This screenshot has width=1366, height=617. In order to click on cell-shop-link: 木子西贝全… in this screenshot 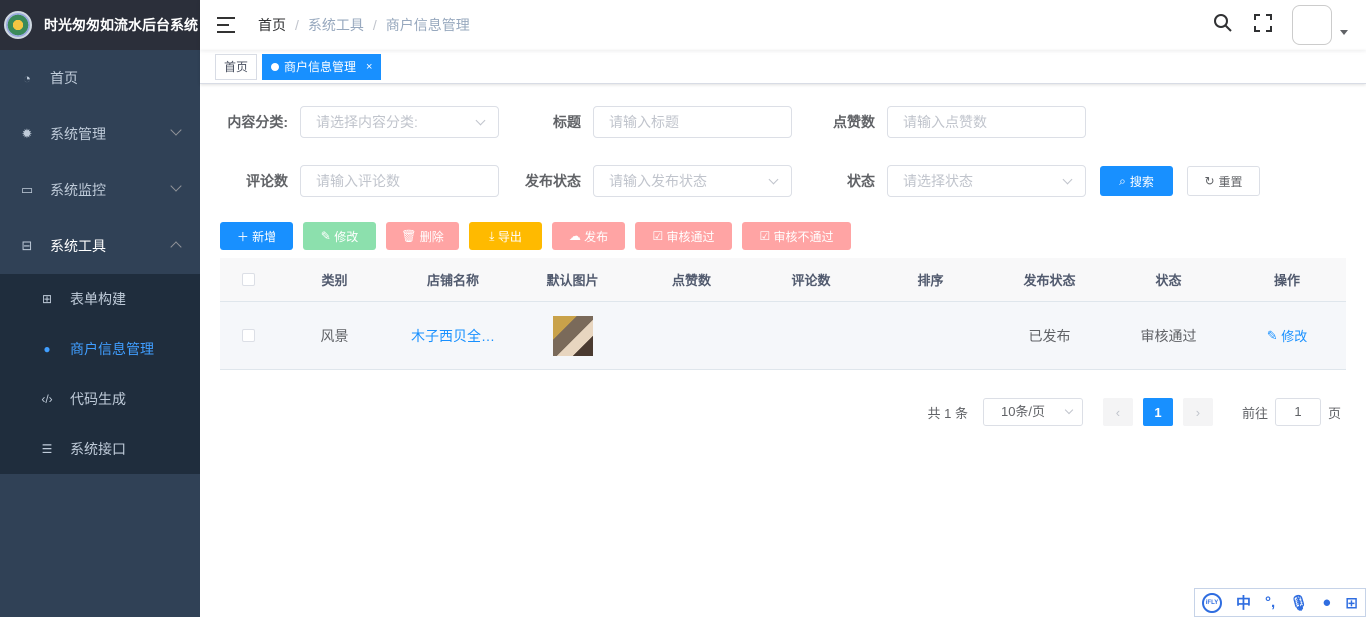, I will do `click(453, 336)`.